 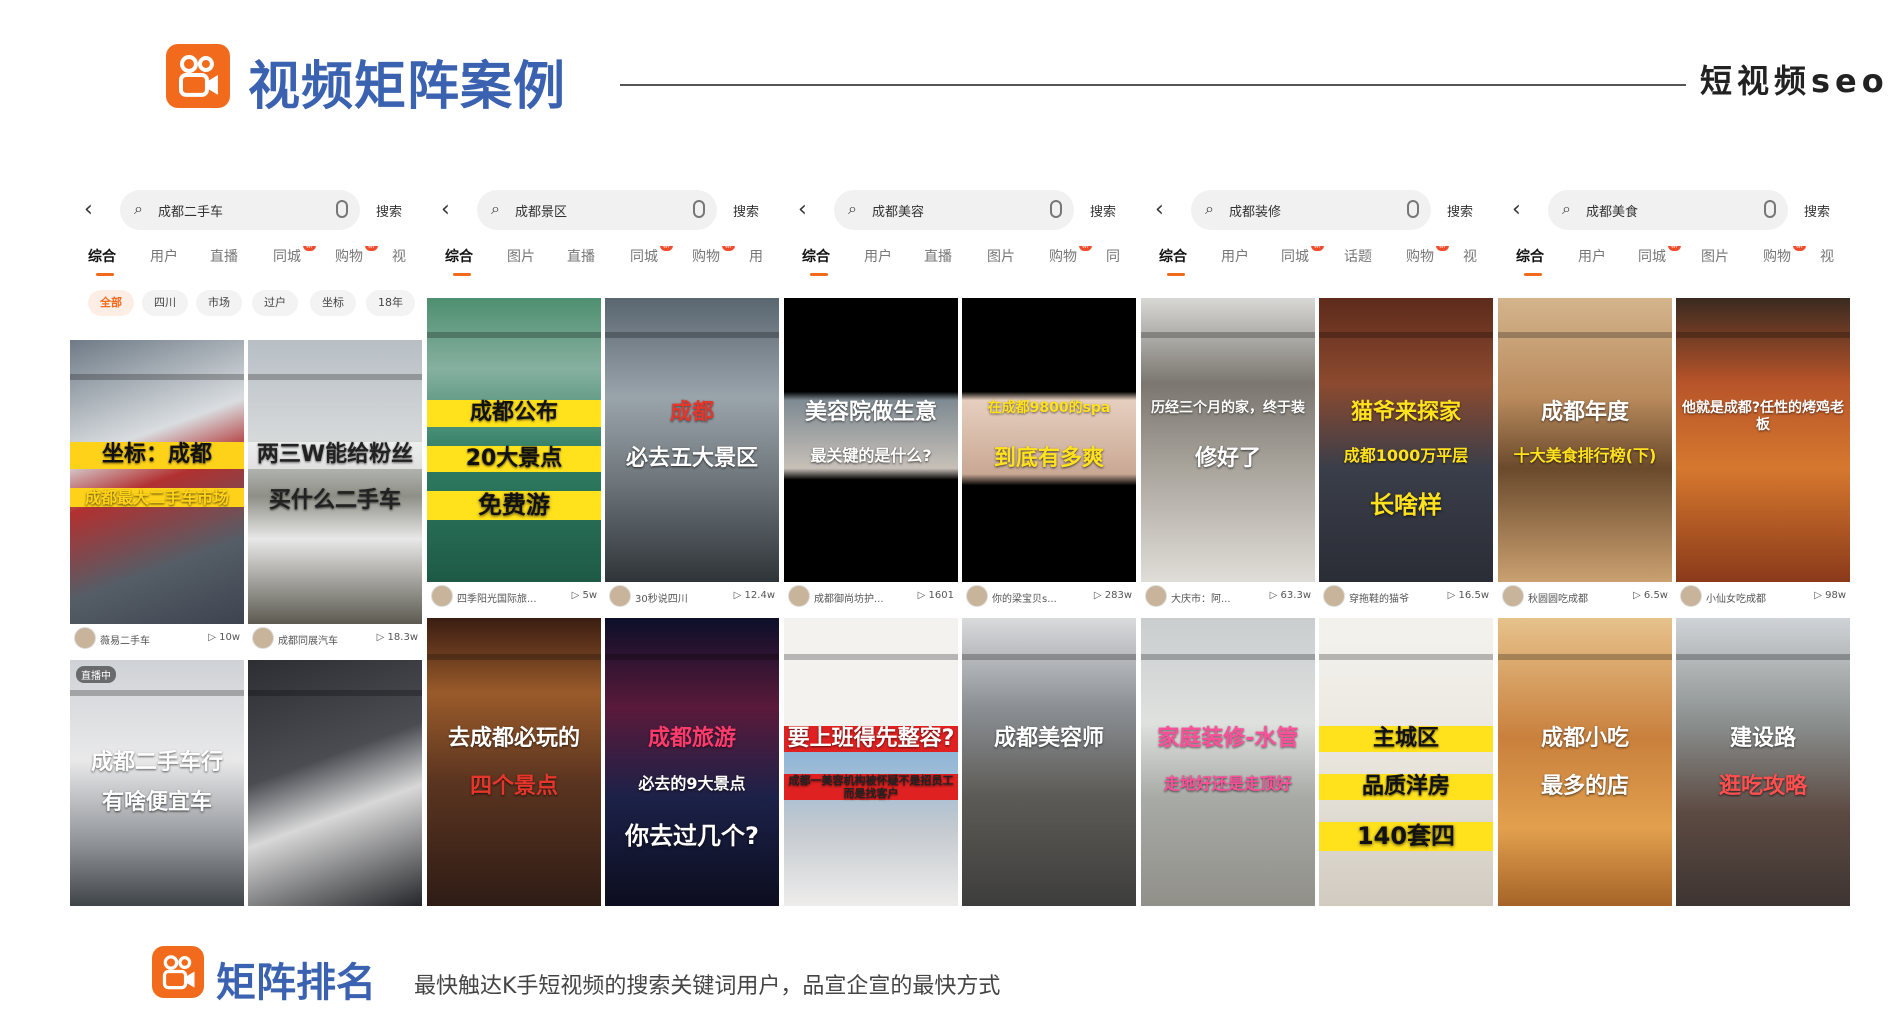 I want to click on author-name: 小仙女吃成都, so click(x=1736, y=597).